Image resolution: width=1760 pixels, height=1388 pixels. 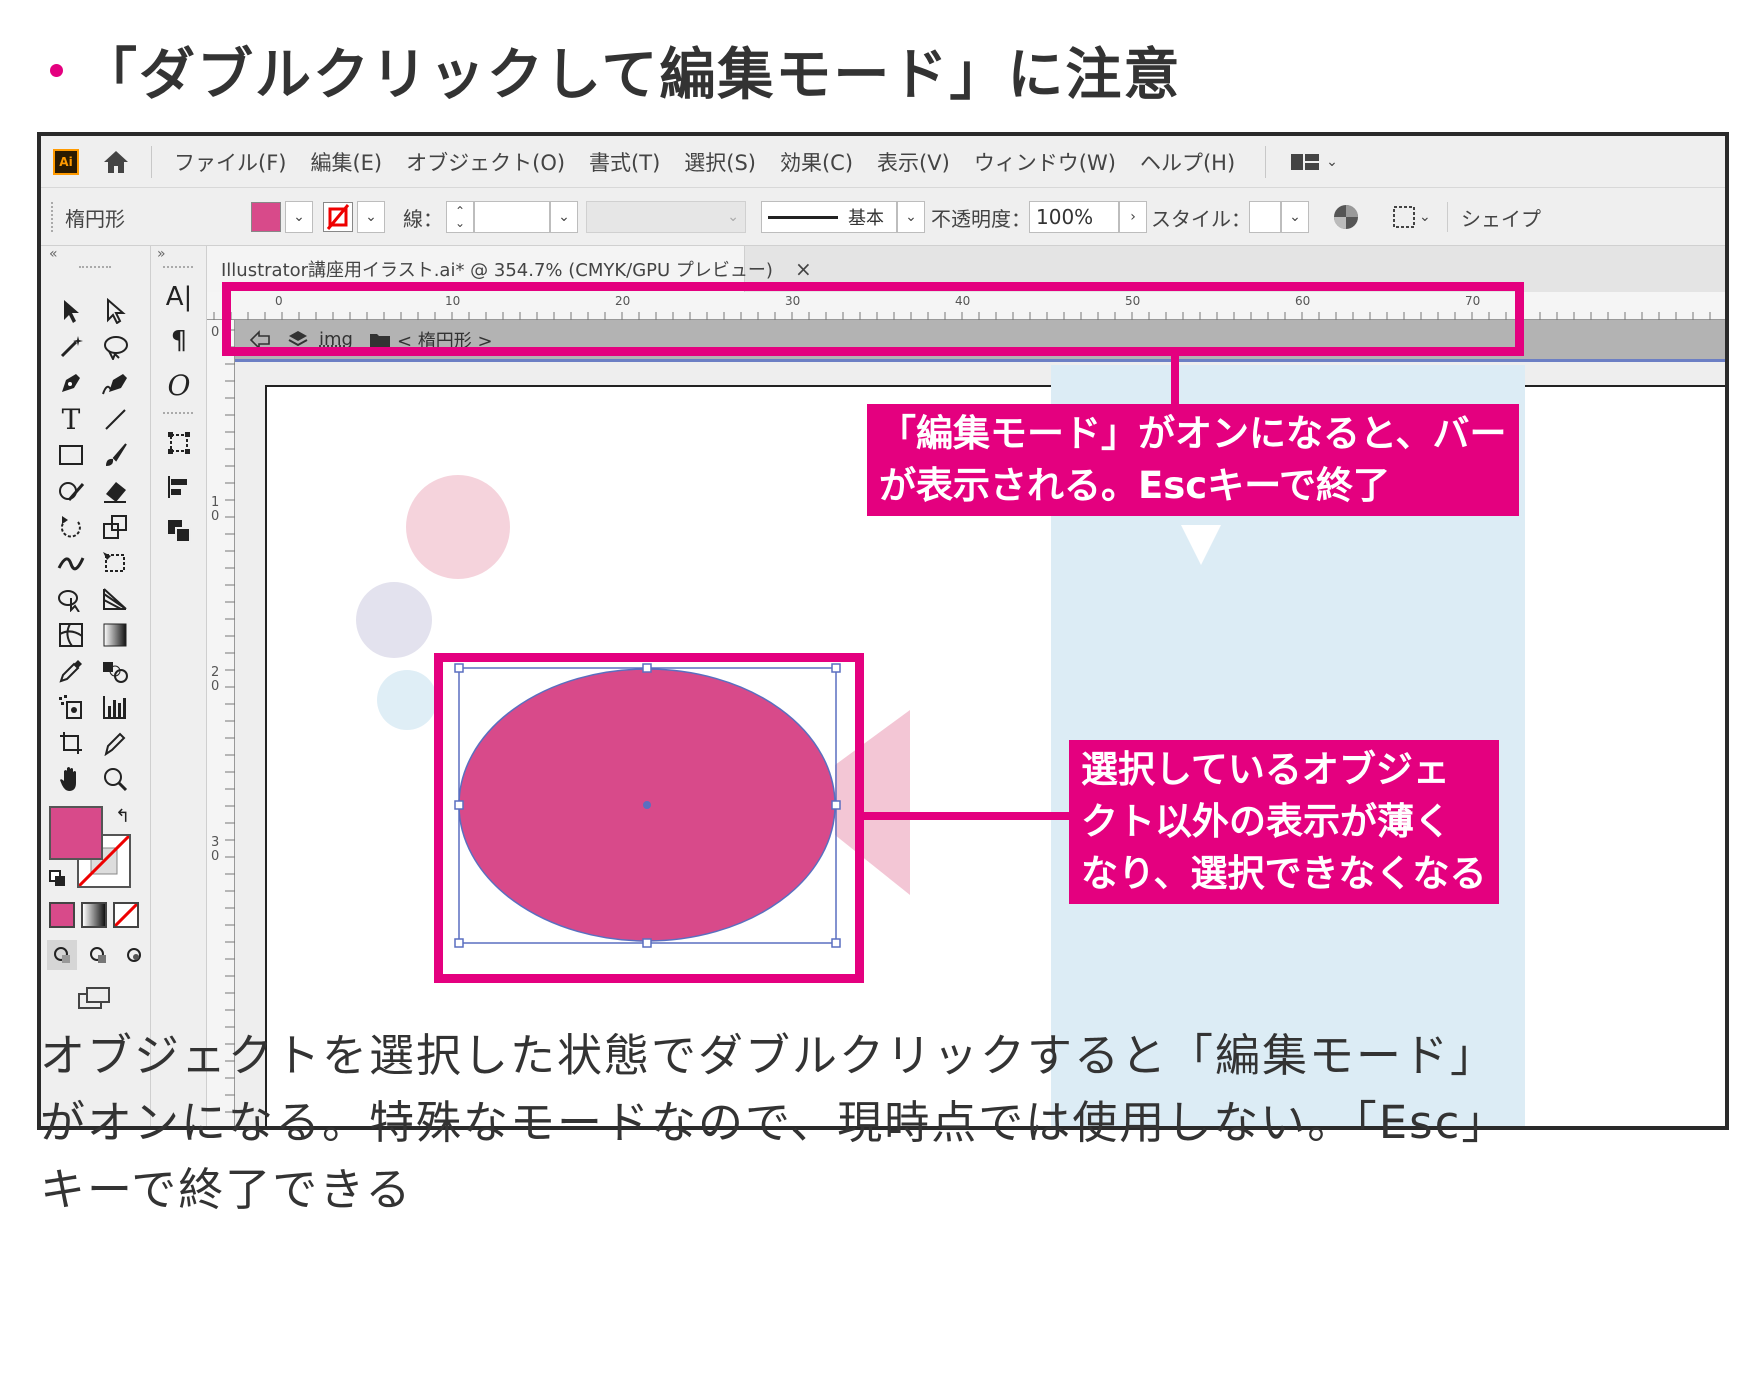 I want to click on shaper-tool-icon, so click(x=71, y=491).